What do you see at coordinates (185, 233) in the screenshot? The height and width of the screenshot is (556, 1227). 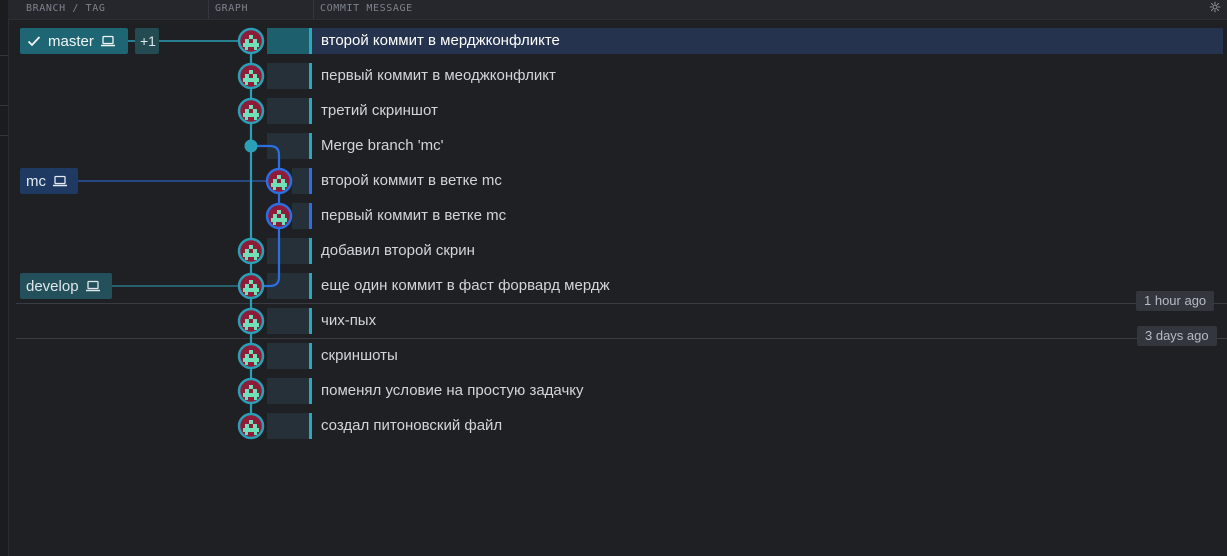 I see `commit-graph` at bounding box center [185, 233].